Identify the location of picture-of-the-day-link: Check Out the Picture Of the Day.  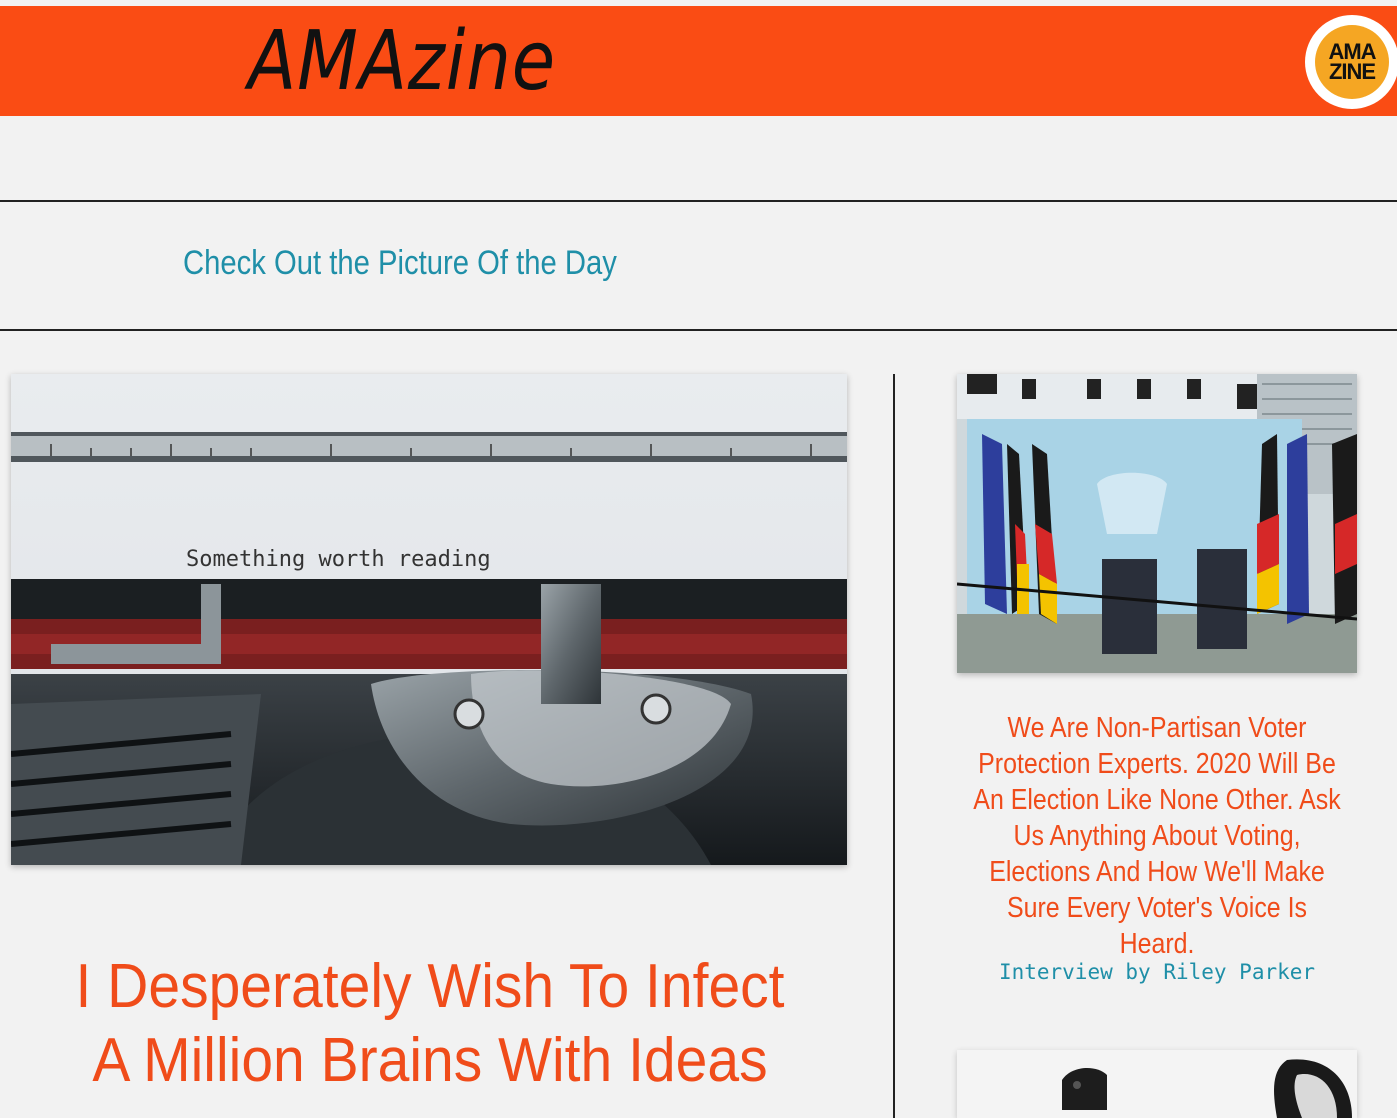
(400, 263).